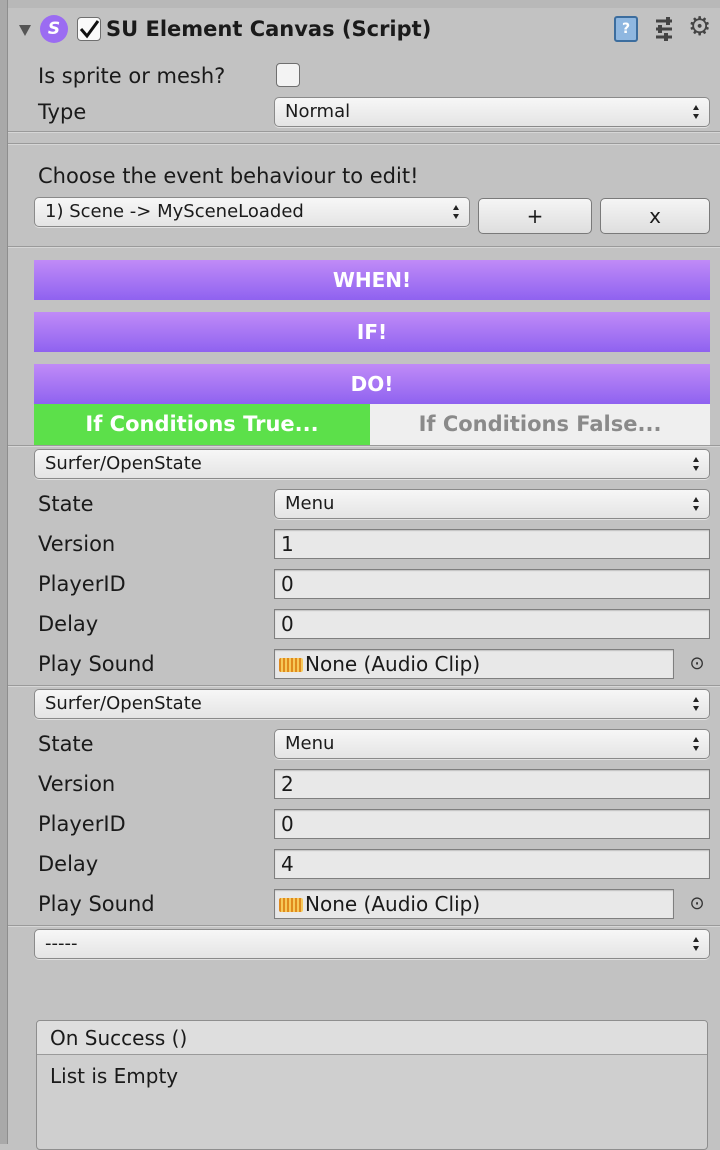 The width and height of the screenshot is (720, 1150). Describe the element at coordinates (492, 624) in the screenshot. I see `delay-field: 0` at that location.